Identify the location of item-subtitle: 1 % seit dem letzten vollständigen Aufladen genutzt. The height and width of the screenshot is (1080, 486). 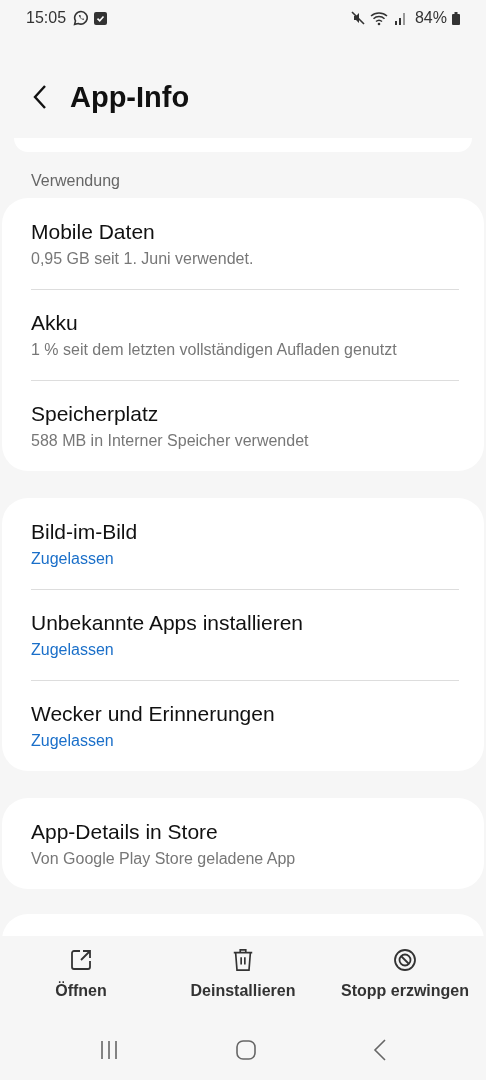
(214, 349).